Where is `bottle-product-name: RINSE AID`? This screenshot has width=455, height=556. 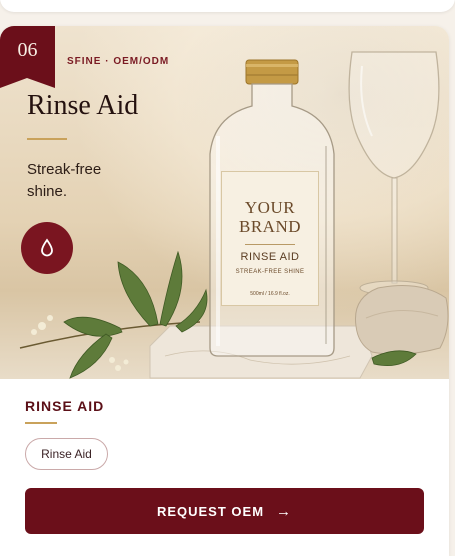
bottle-product-name: RINSE AID is located at coordinates (270, 257).